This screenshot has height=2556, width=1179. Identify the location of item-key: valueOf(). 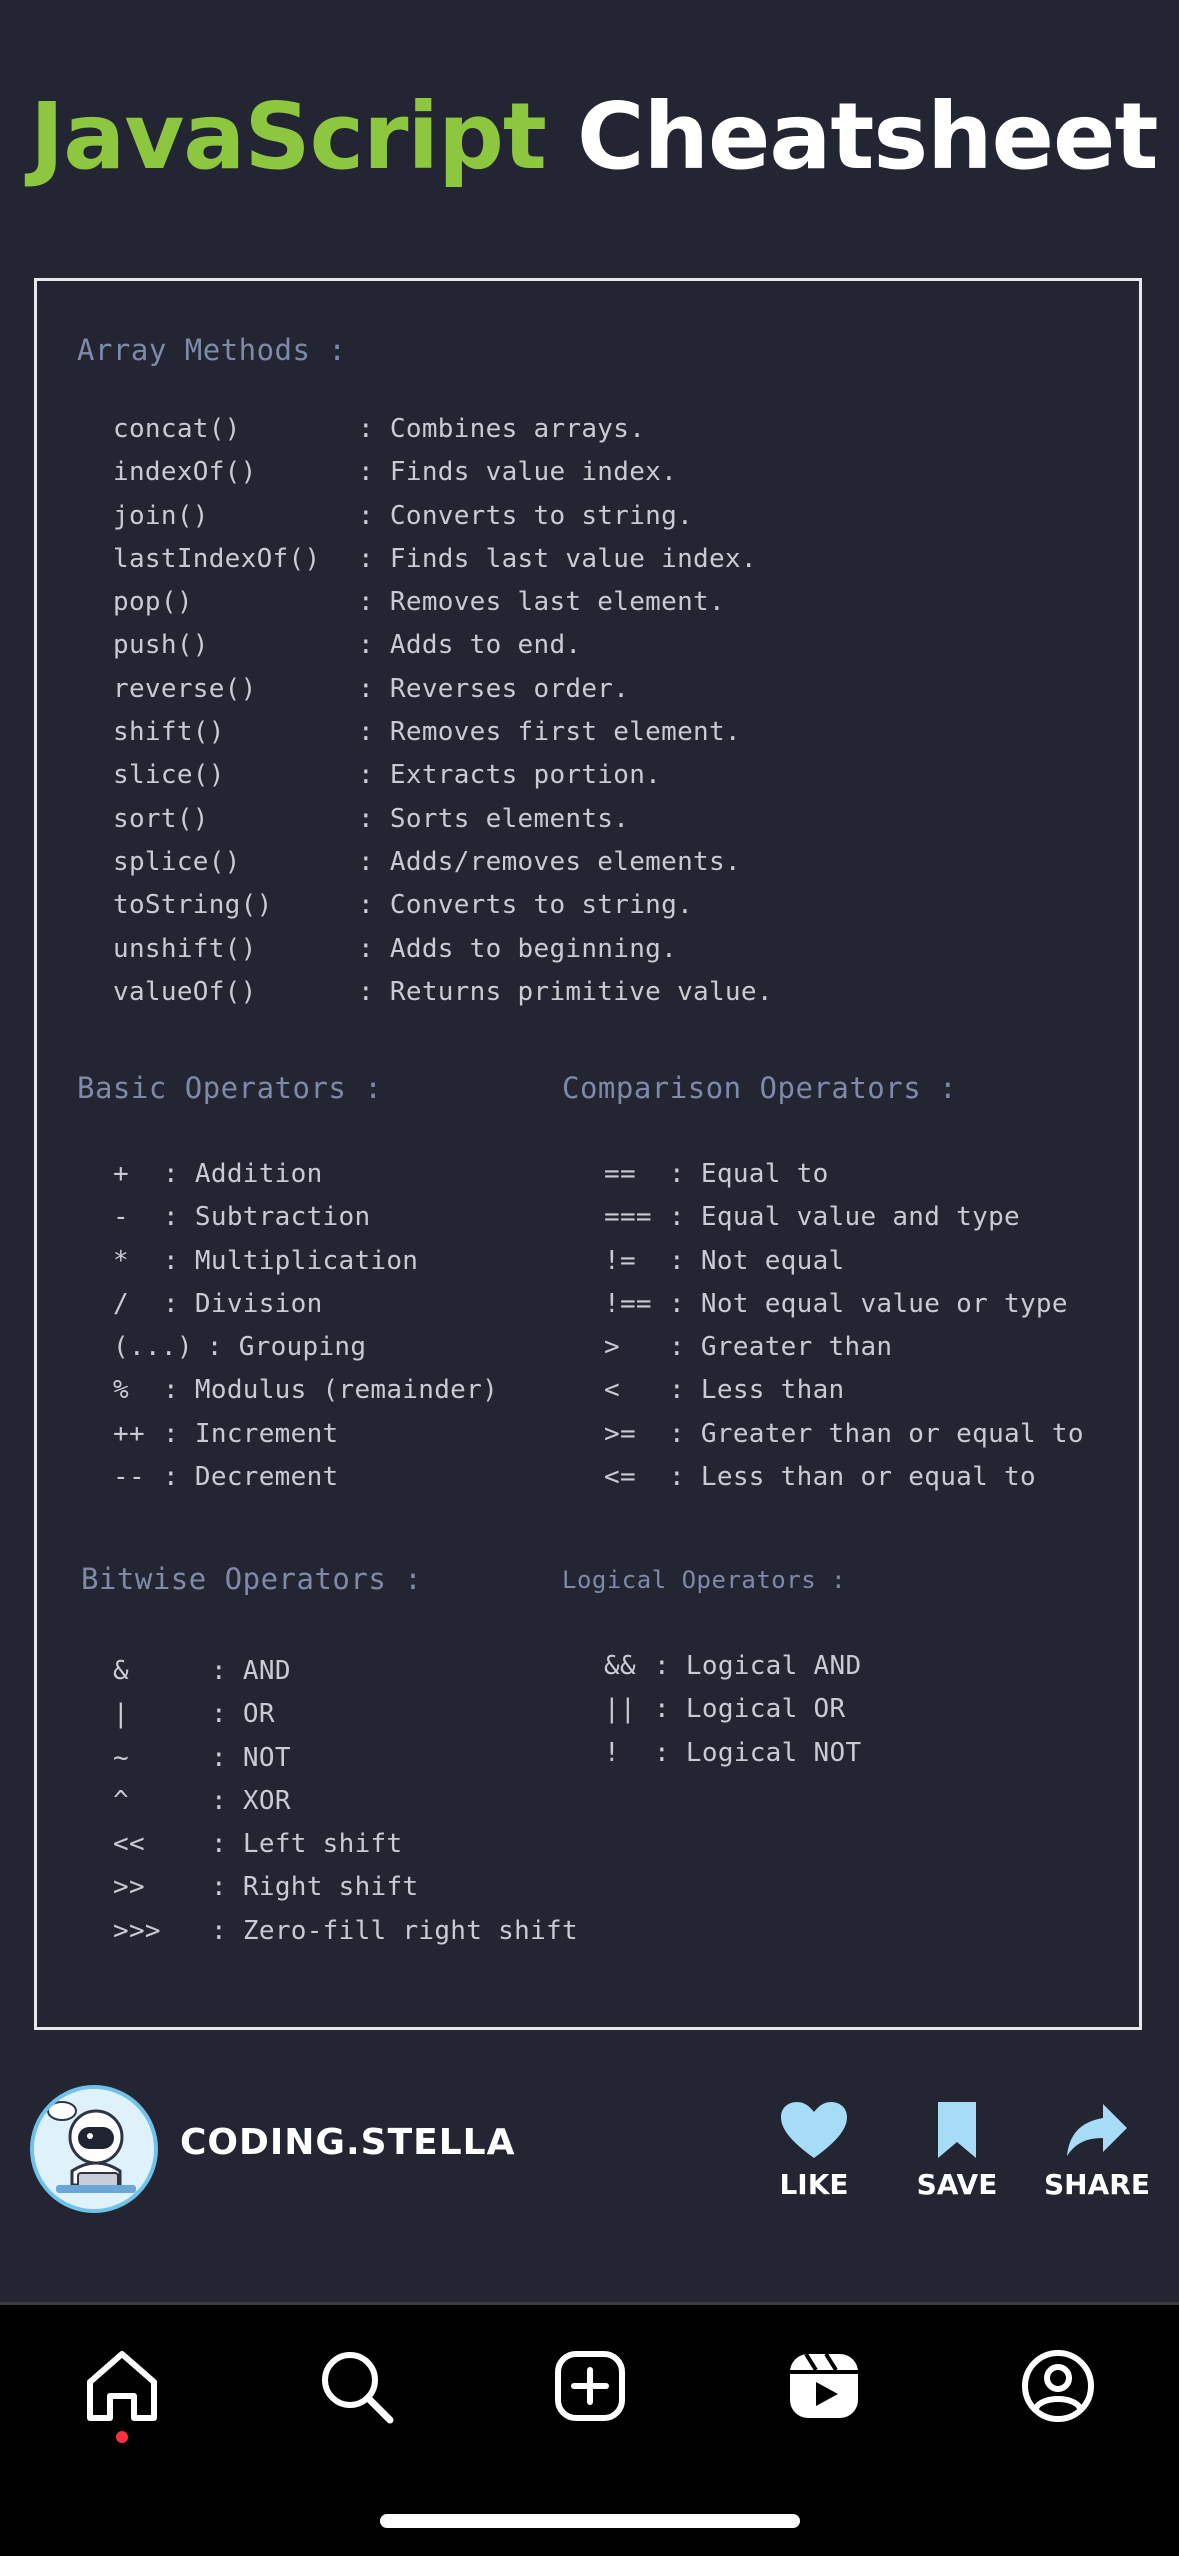
(185, 991).